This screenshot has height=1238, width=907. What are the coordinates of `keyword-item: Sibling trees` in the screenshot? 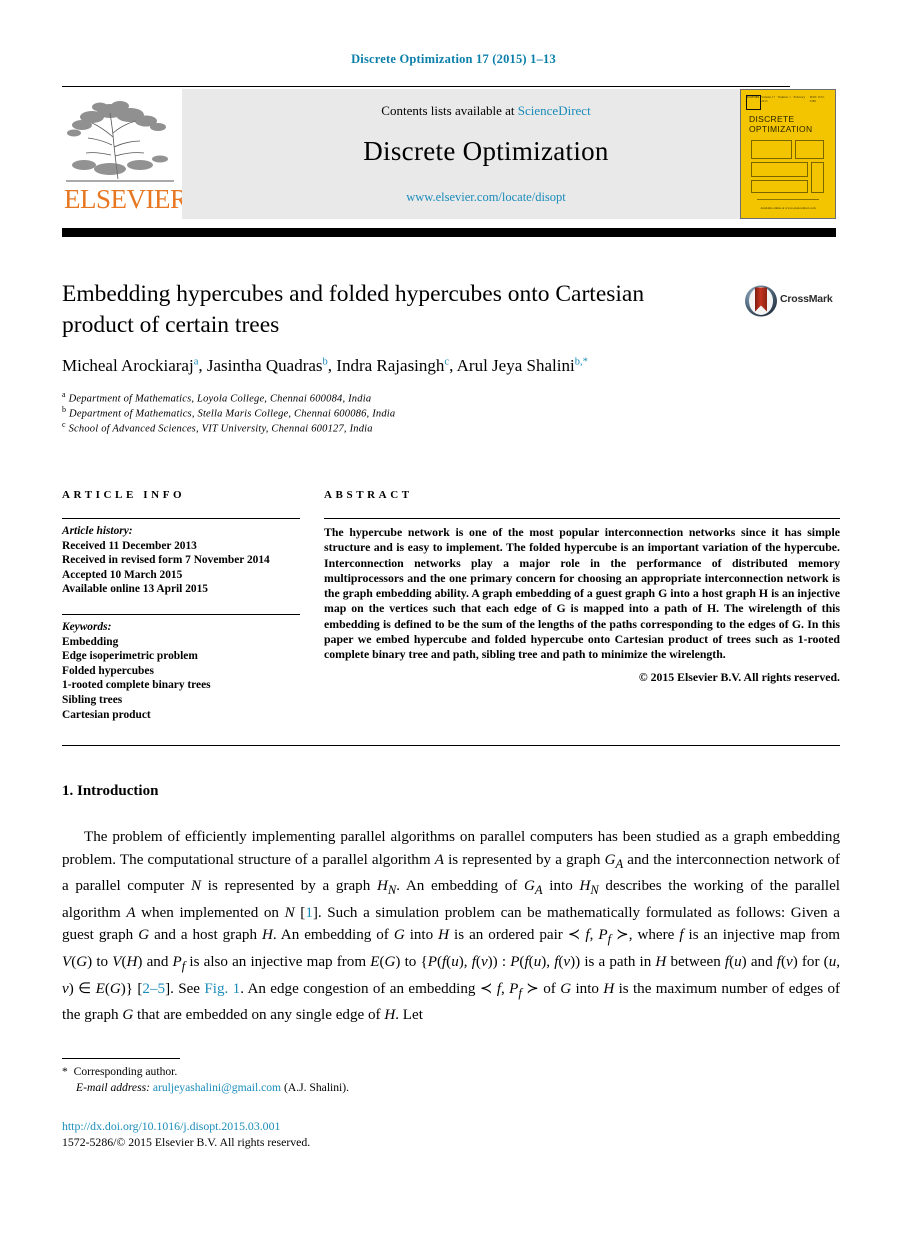 It's located at (92, 699).